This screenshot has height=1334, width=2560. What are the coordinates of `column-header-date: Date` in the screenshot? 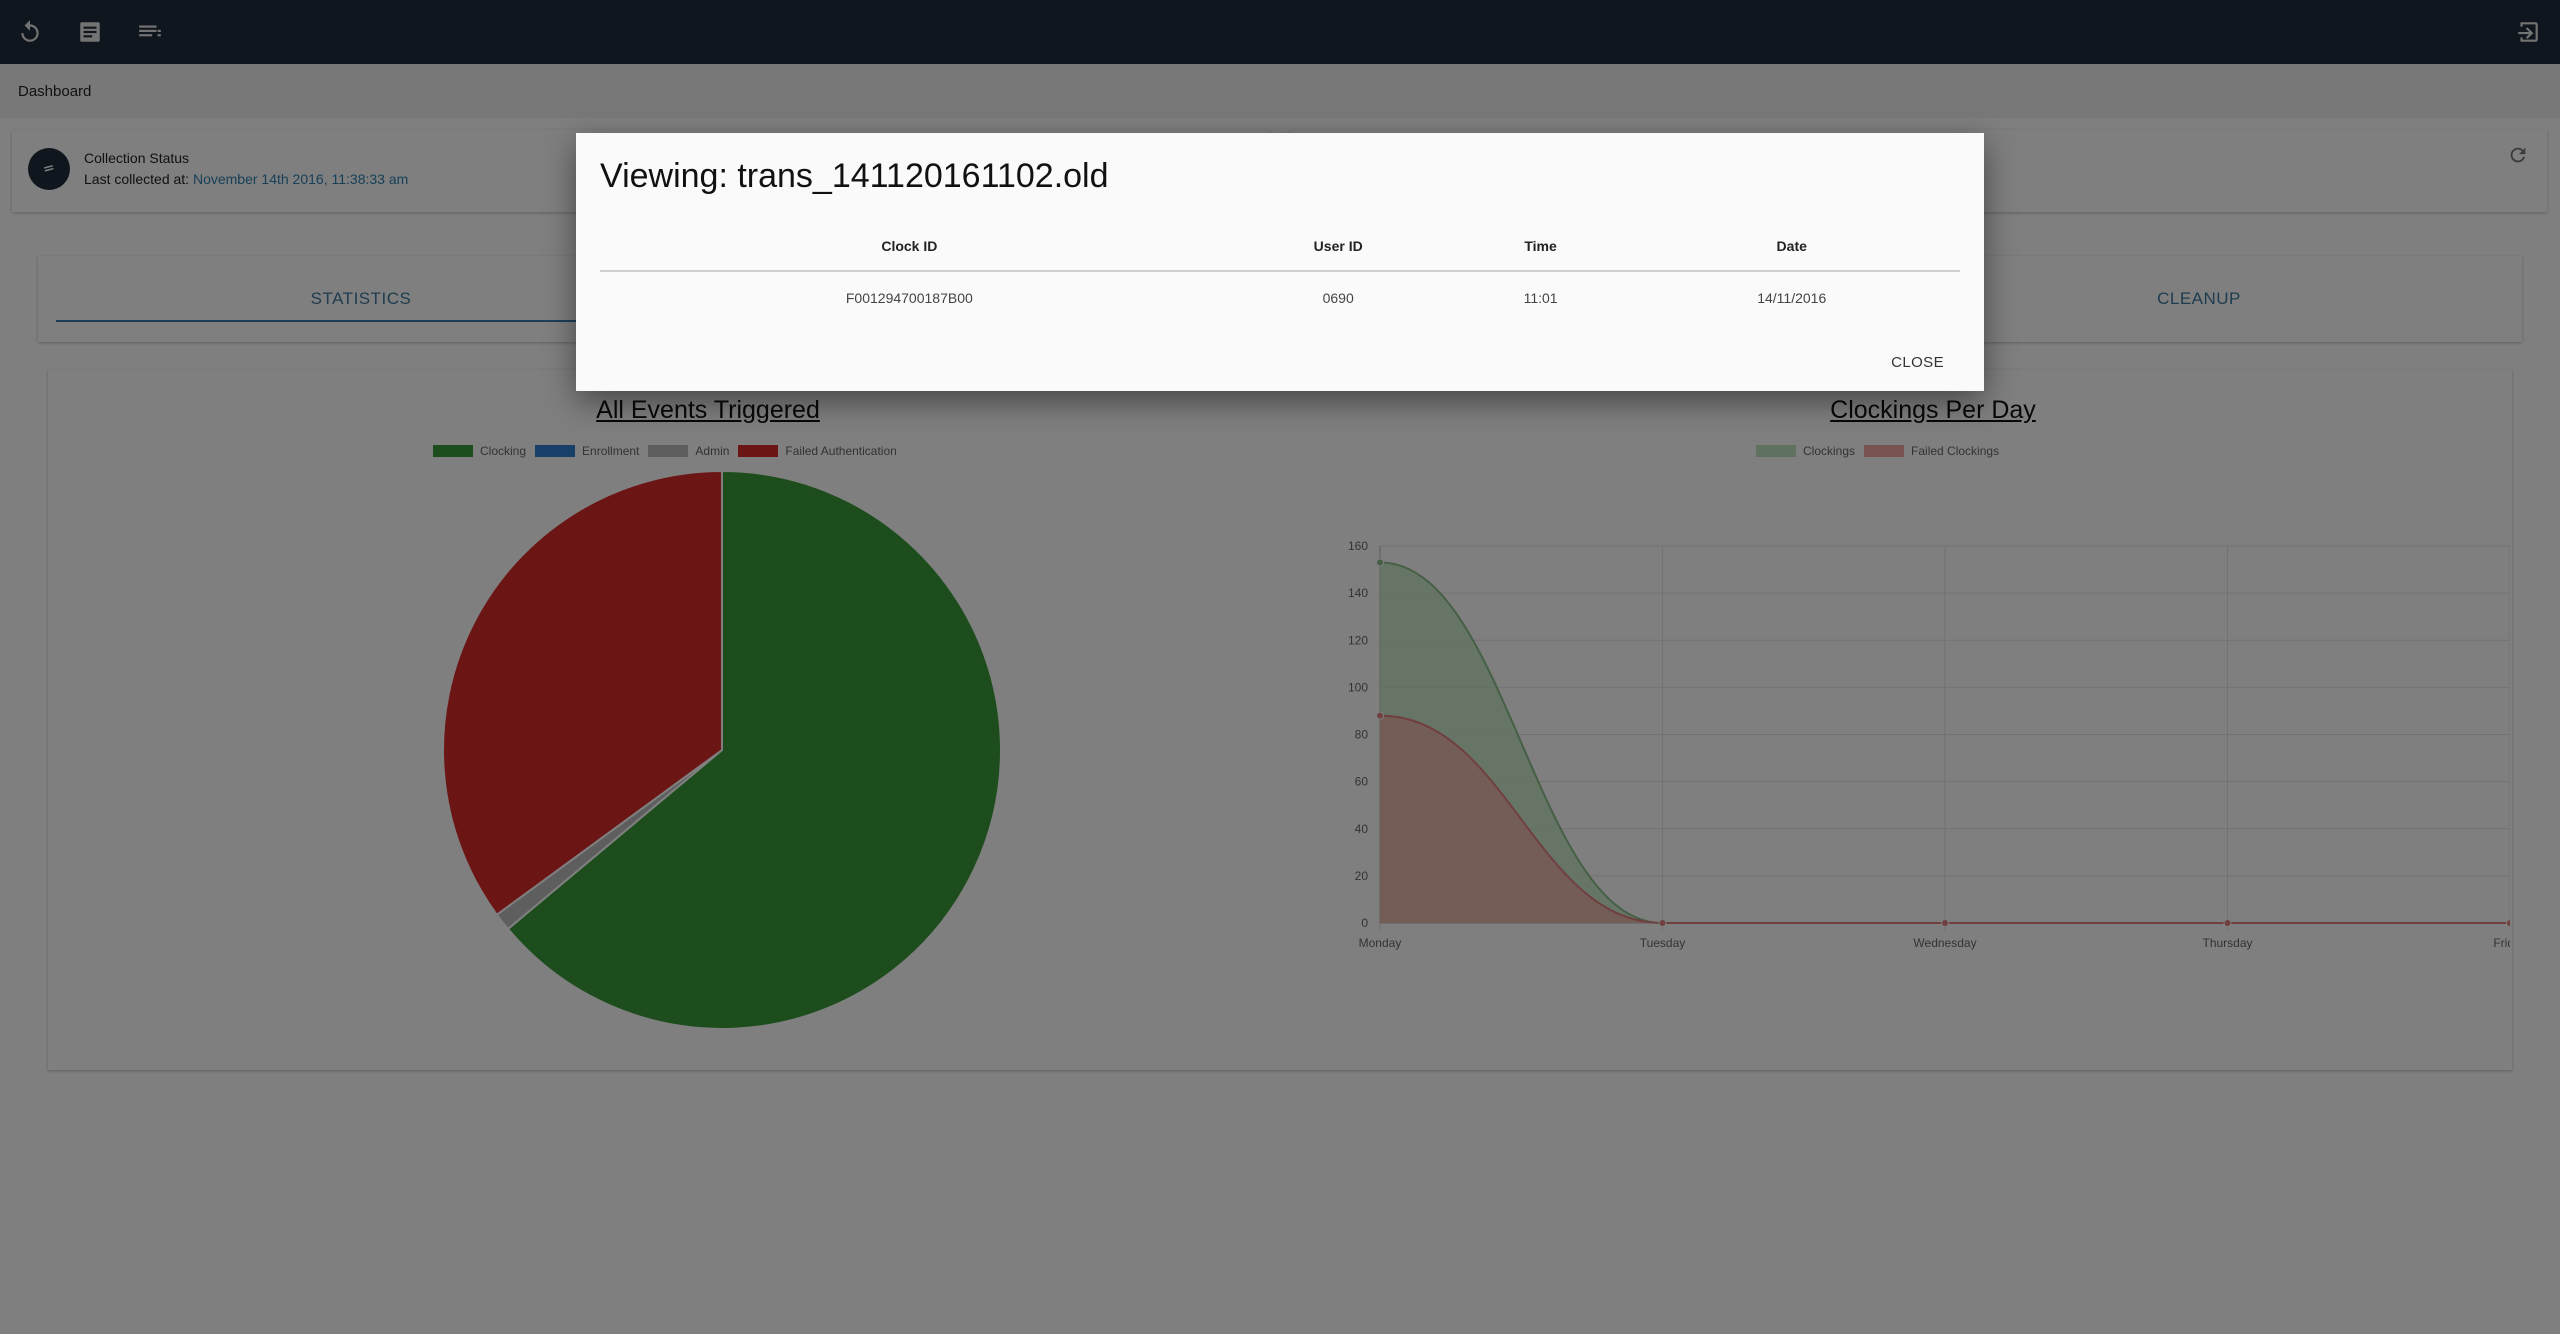 It's located at (1791, 246).